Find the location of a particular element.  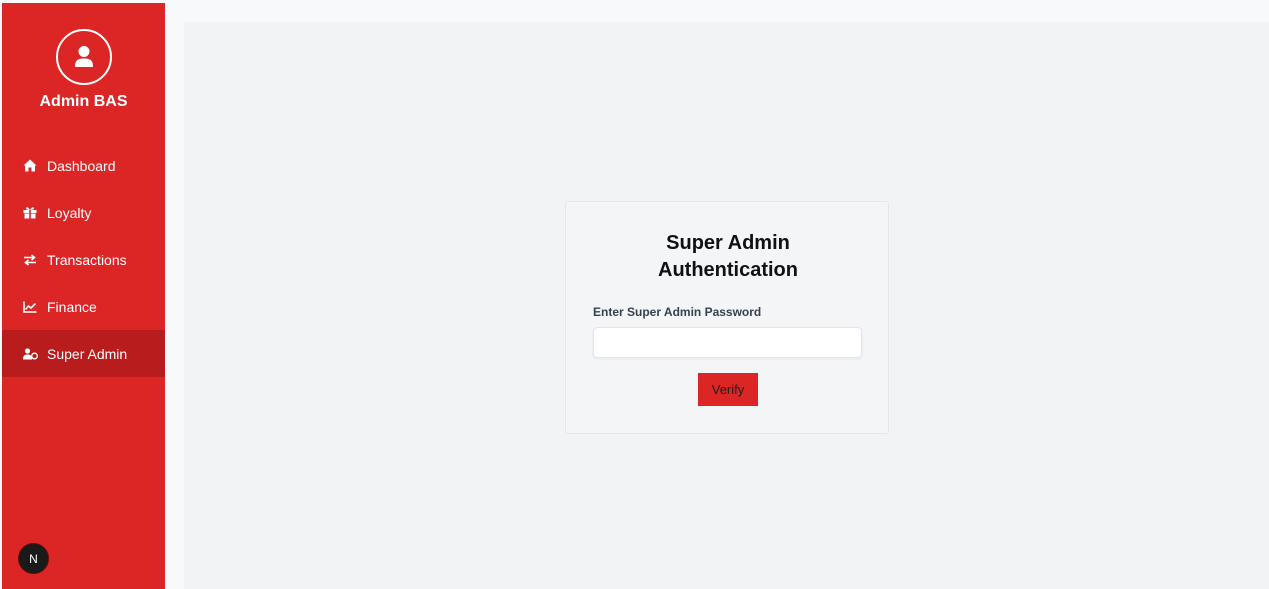

sidebar-item-transactions: Transactions is located at coordinates (83, 259).